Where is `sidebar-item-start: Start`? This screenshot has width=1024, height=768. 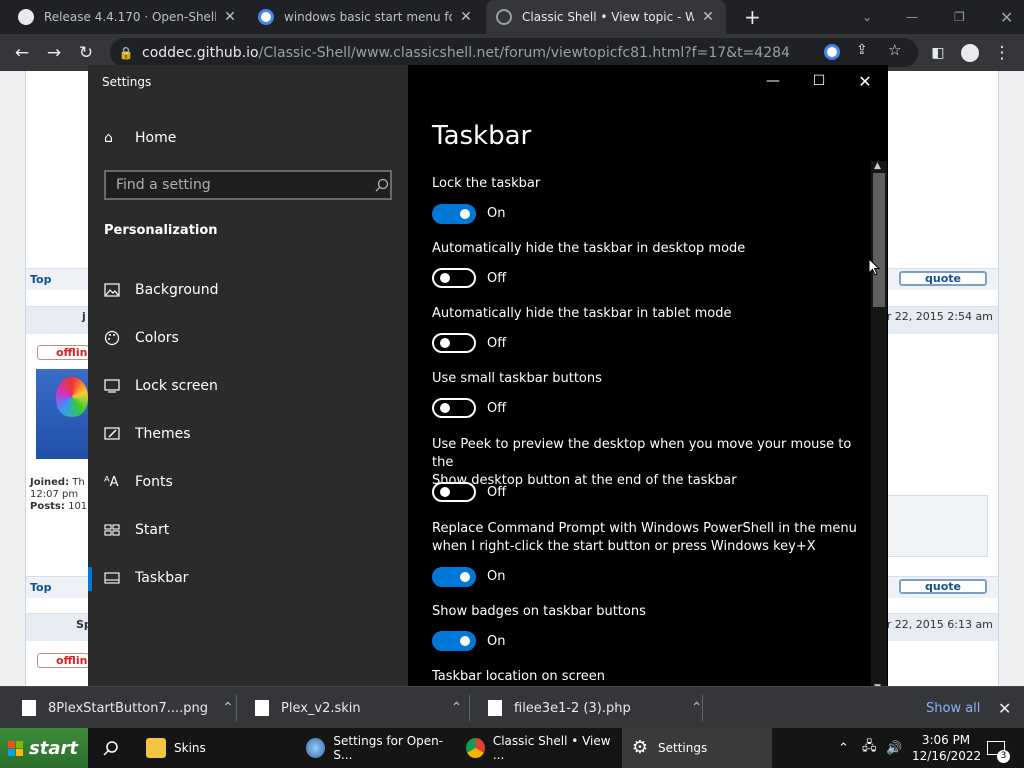 sidebar-item-start: Start is located at coordinates (136, 530).